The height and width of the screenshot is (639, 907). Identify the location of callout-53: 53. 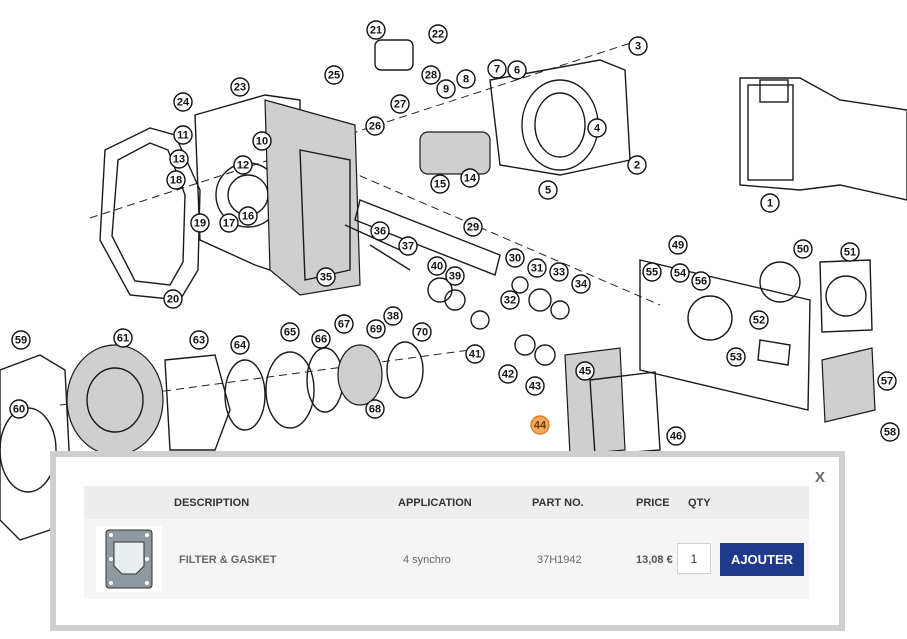
(736, 357).